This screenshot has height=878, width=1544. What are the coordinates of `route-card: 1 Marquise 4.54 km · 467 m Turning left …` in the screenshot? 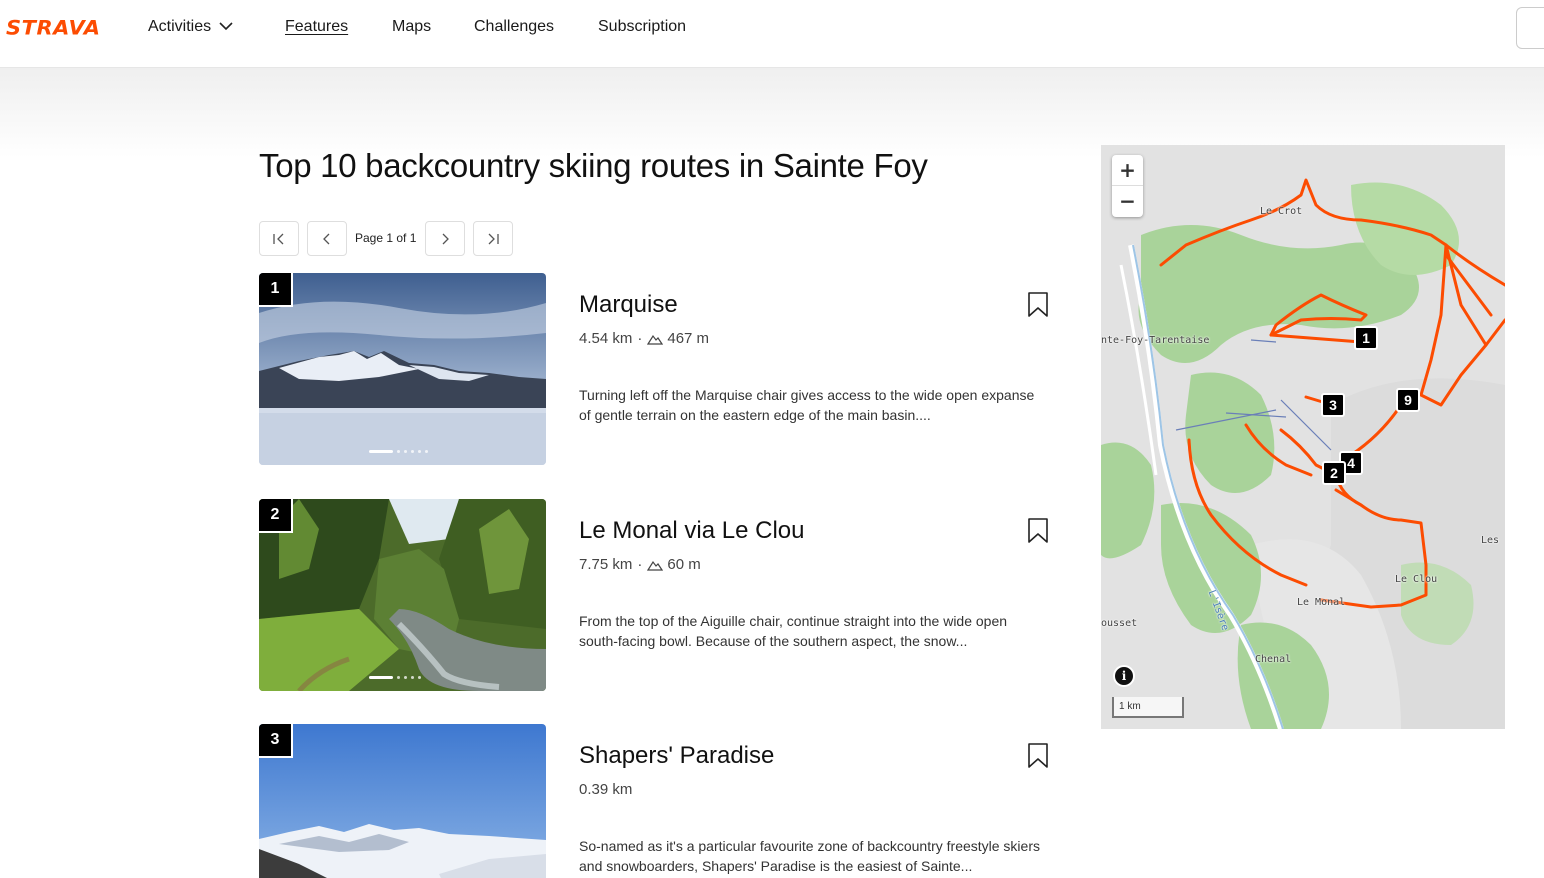 It's located at (659, 369).